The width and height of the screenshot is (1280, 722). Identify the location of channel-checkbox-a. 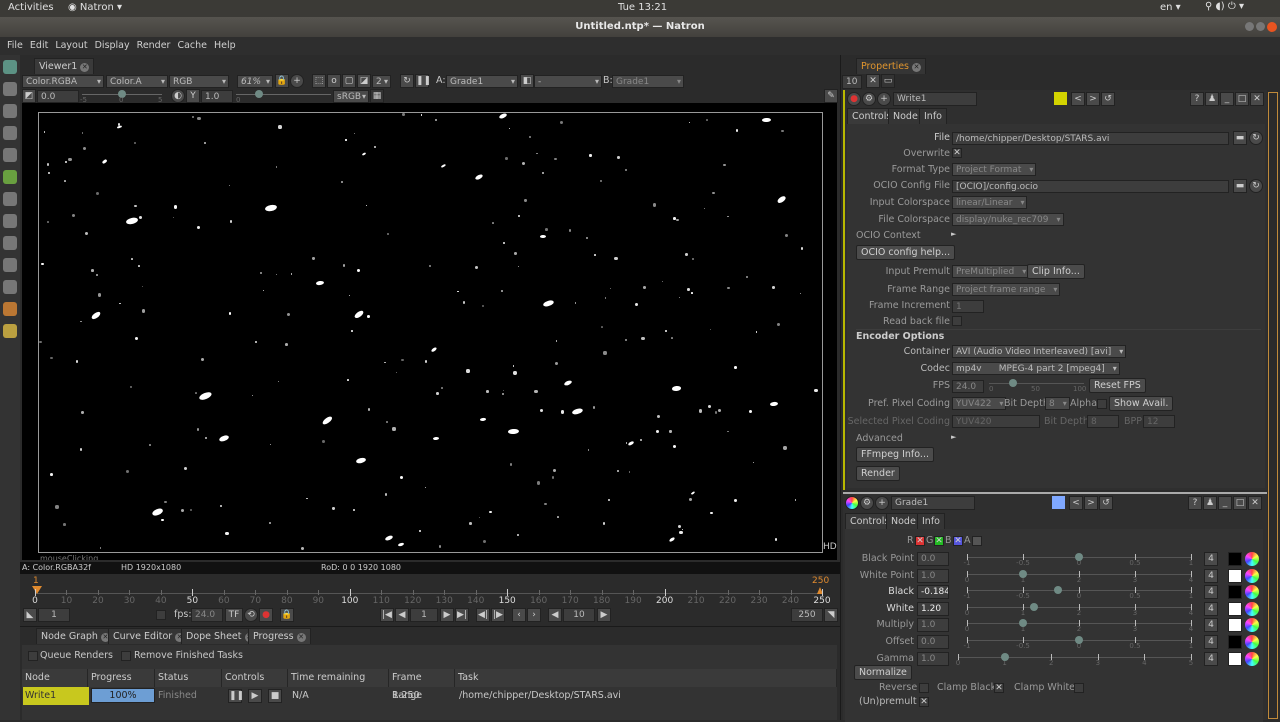
(977, 541).